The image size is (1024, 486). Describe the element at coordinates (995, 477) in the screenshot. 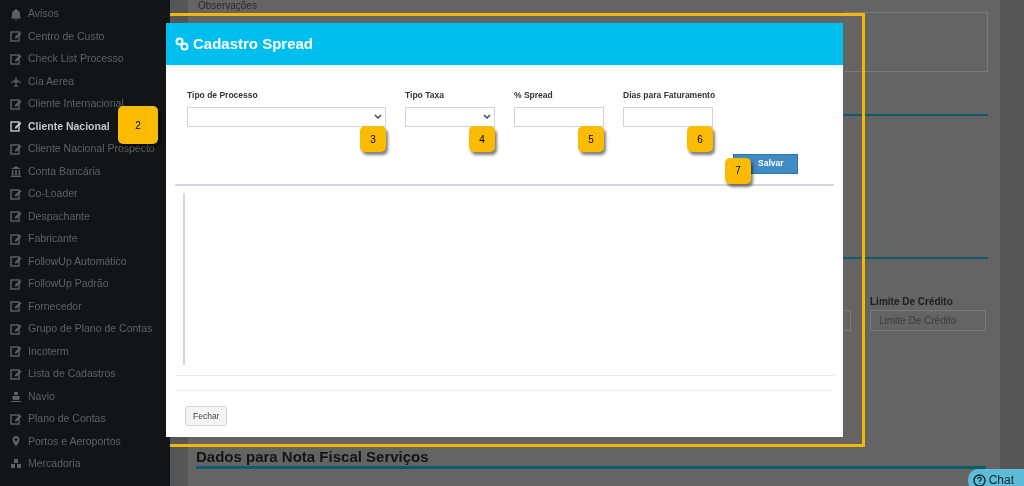

I see `chat-button: Chat` at that location.